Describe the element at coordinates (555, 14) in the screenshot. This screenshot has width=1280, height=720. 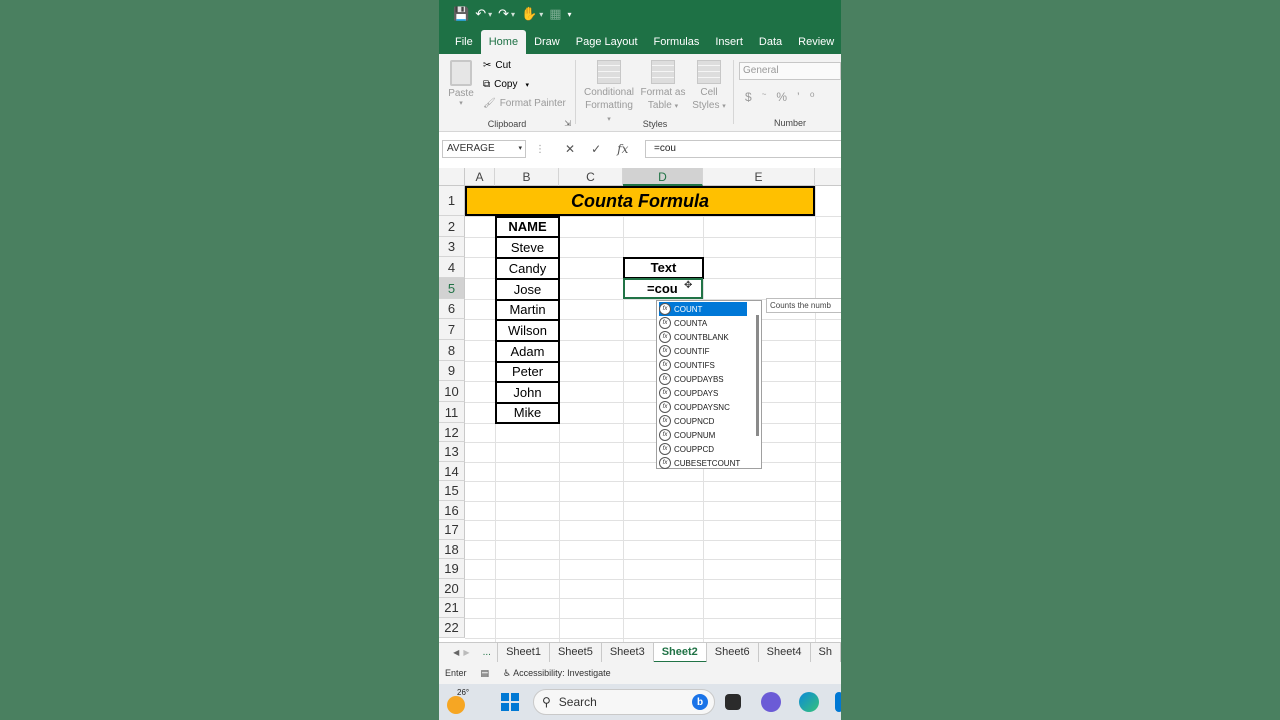
I see `form-icon: ▦` at that location.